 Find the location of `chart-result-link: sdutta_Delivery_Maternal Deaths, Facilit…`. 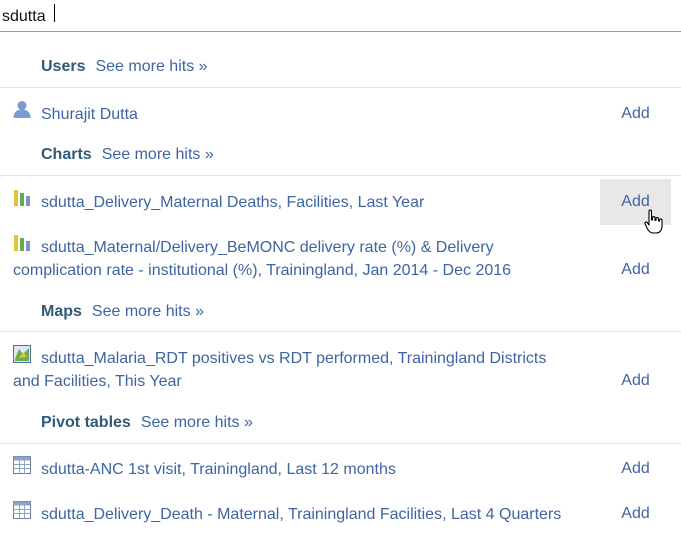

chart-result-link: sdutta_Delivery_Maternal Deaths, Facilit… is located at coordinates (293, 202).